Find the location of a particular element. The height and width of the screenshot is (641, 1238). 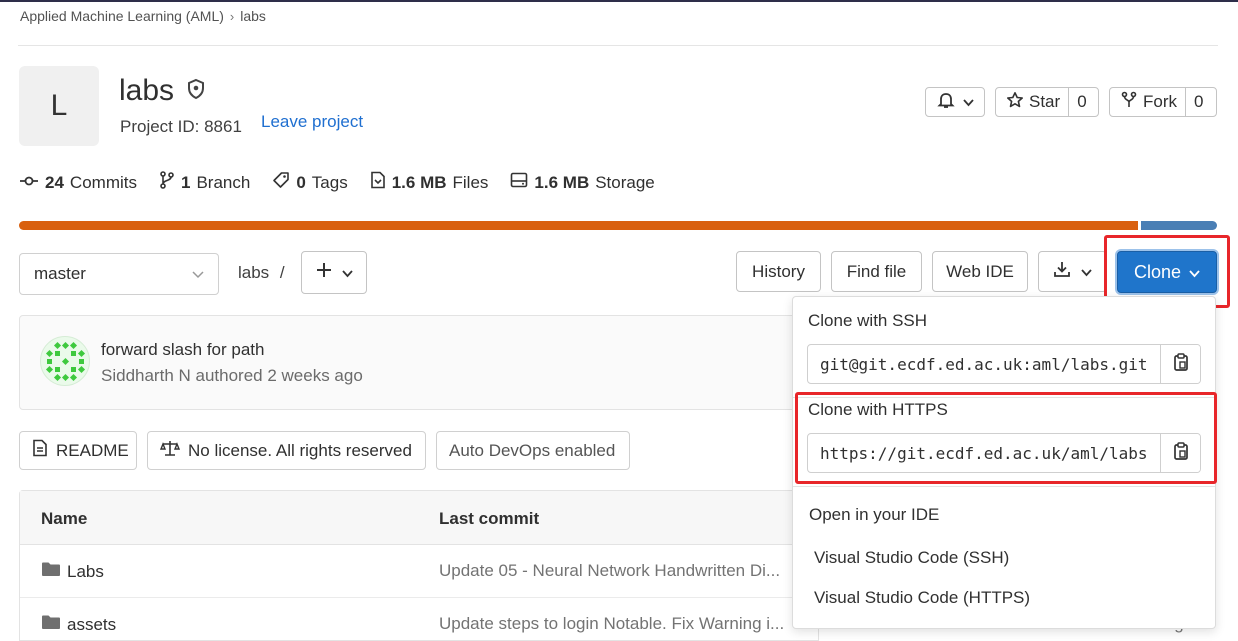

file-name-link: Labs is located at coordinates (85, 572).